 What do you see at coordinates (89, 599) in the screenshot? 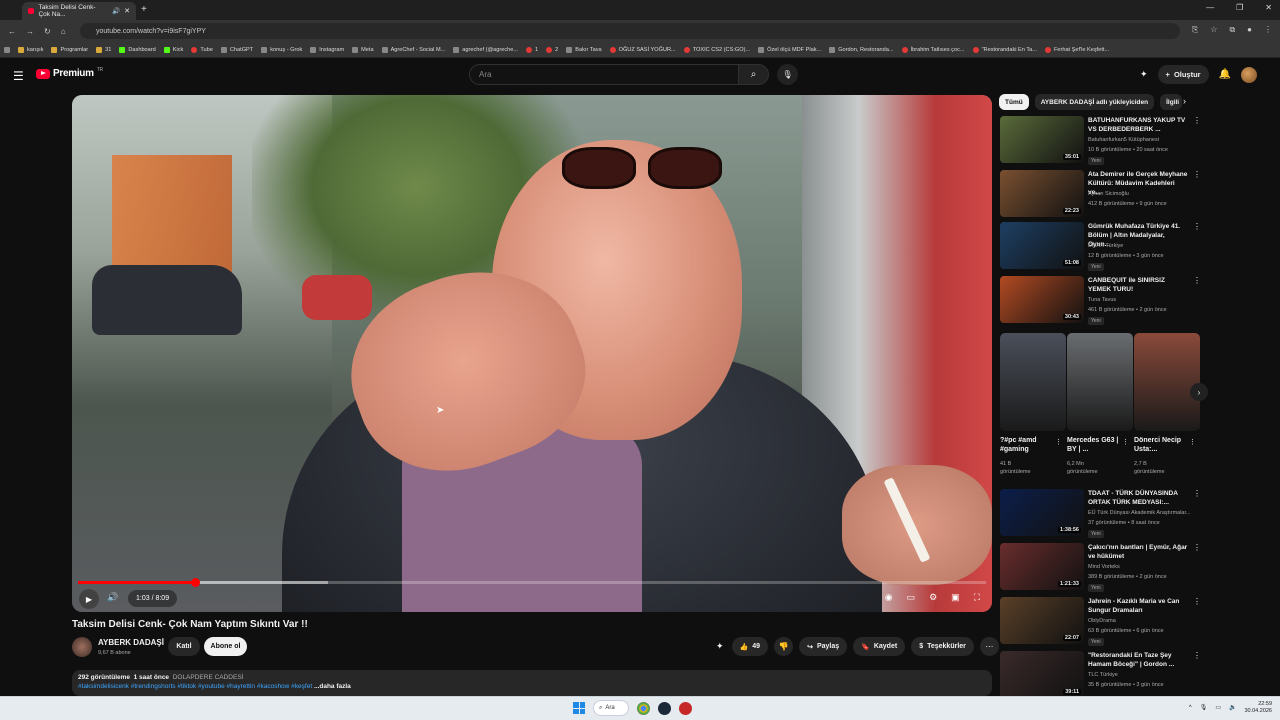
I see `play-button: ▶` at bounding box center [89, 599].